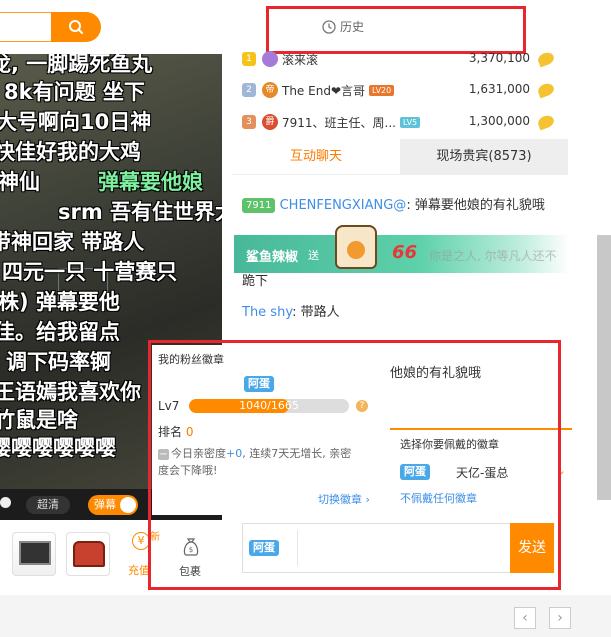 Image resolution: width=611 pixels, height=637 pixels. What do you see at coordinates (140, 212) in the screenshot?
I see `danmaku-text: srm 吾有住世界大` at bounding box center [140, 212].